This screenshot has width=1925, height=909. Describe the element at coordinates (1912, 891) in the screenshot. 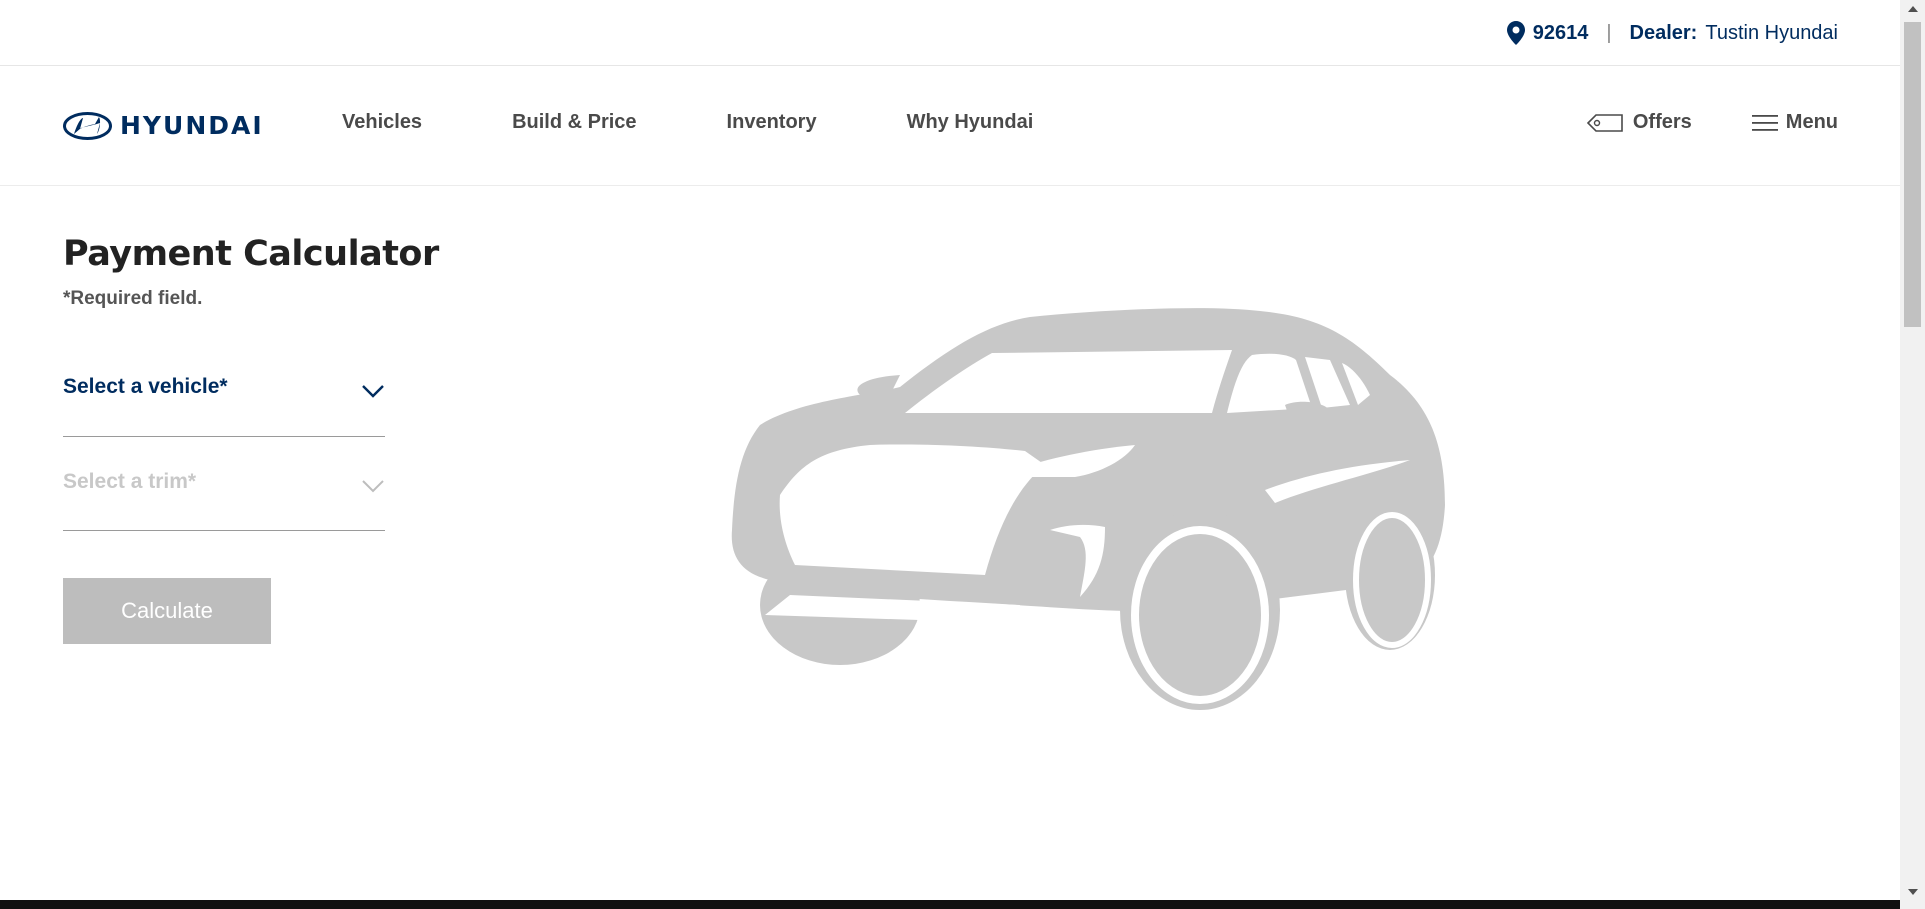

I see `scroll-down-arrow-icon` at that location.